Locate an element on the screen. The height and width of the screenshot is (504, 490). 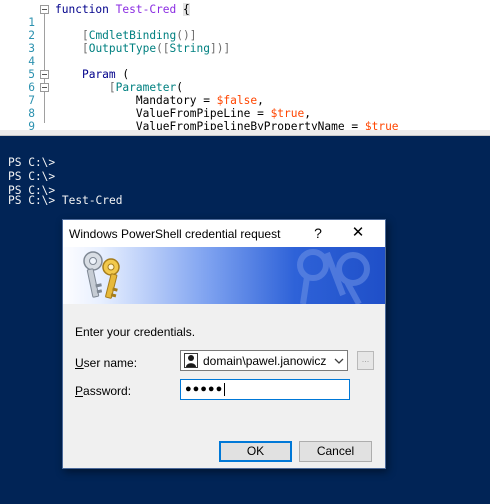
code-line-9: 9 ValueFromPipeLine = $true, is located at coordinates (245, 118).